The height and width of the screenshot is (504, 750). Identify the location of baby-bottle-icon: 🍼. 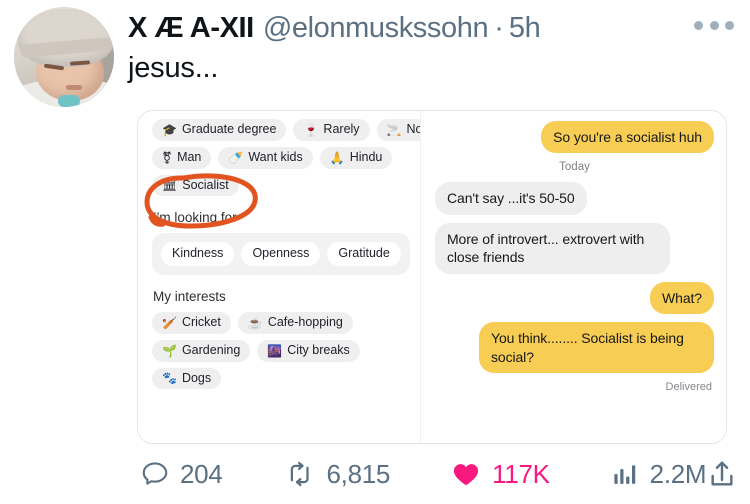
(236, 157).